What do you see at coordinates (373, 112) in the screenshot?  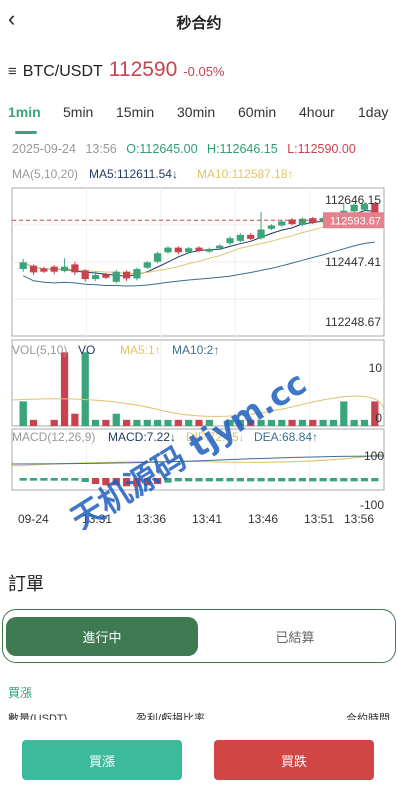 I see `tab-1day: 1day` at bounding box center [373, 112].